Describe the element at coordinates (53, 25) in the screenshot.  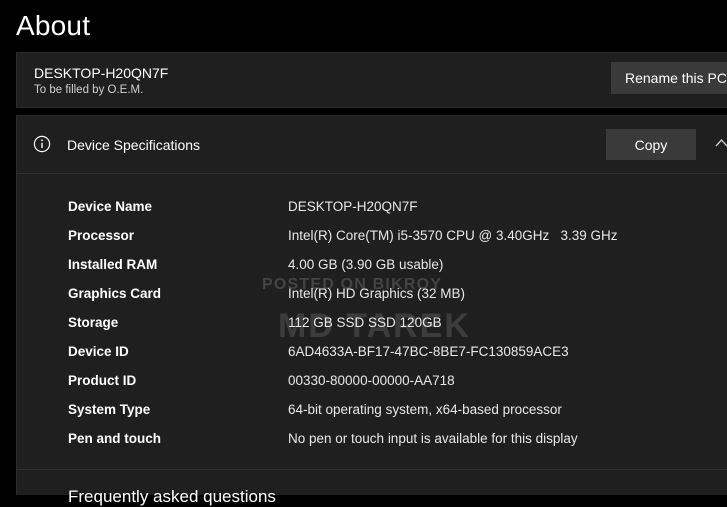
I see `page-title: About` at that location.